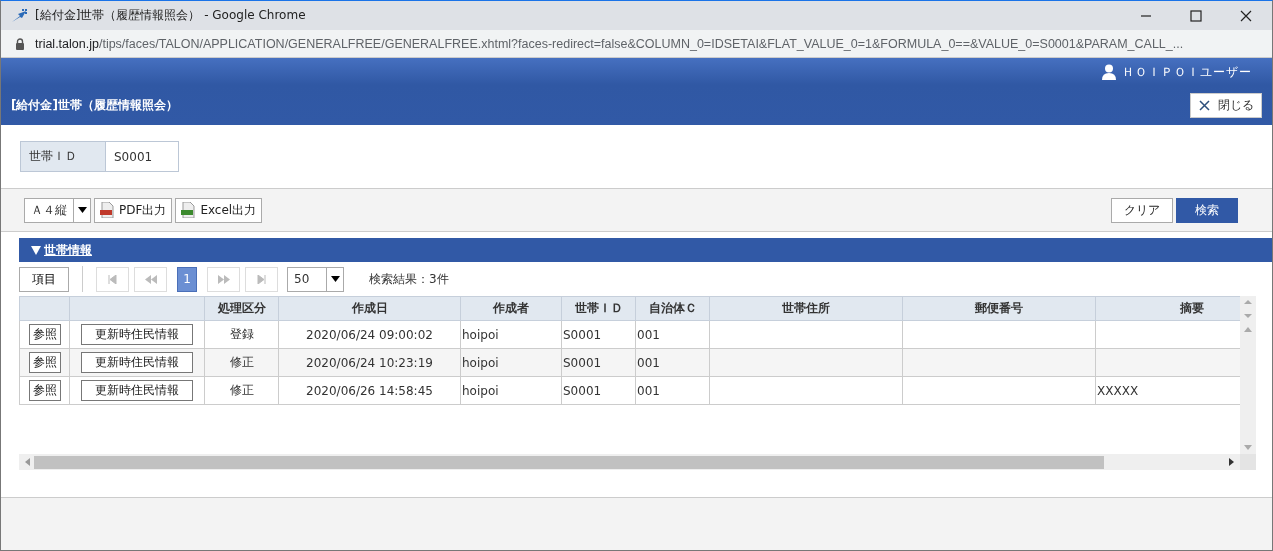 This screenshot has height=551, width=1273. What do you see at coordinates (1226, 105) in the screenshot?
I see `close-button: 閉じる` at bounding box center [1226, 105].